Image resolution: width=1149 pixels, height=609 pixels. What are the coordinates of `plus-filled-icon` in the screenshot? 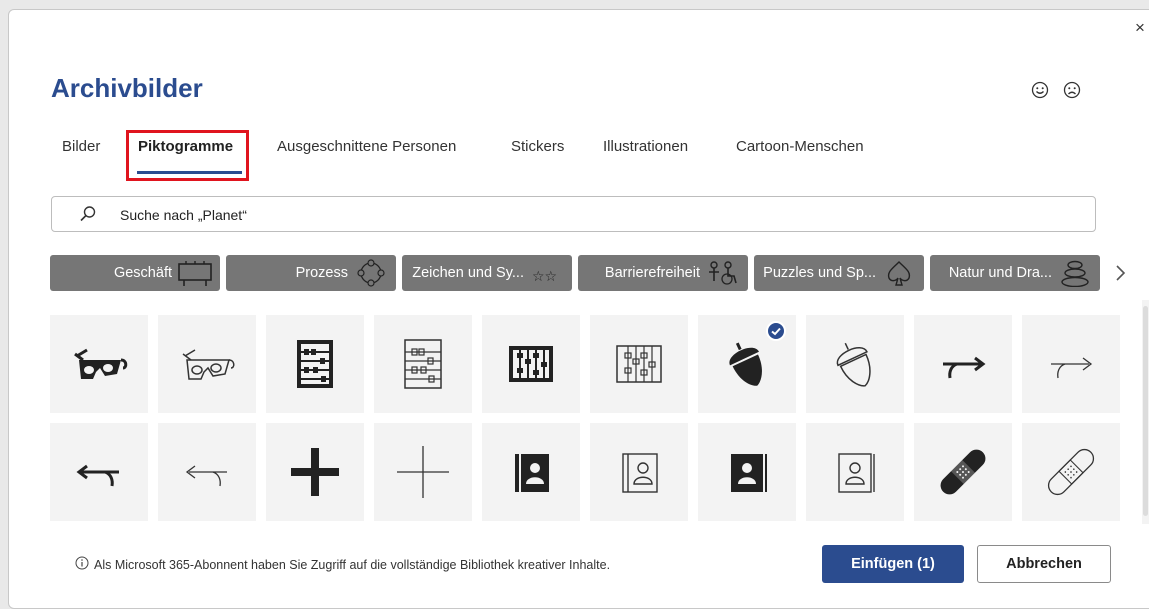 It's located at (315, 472).